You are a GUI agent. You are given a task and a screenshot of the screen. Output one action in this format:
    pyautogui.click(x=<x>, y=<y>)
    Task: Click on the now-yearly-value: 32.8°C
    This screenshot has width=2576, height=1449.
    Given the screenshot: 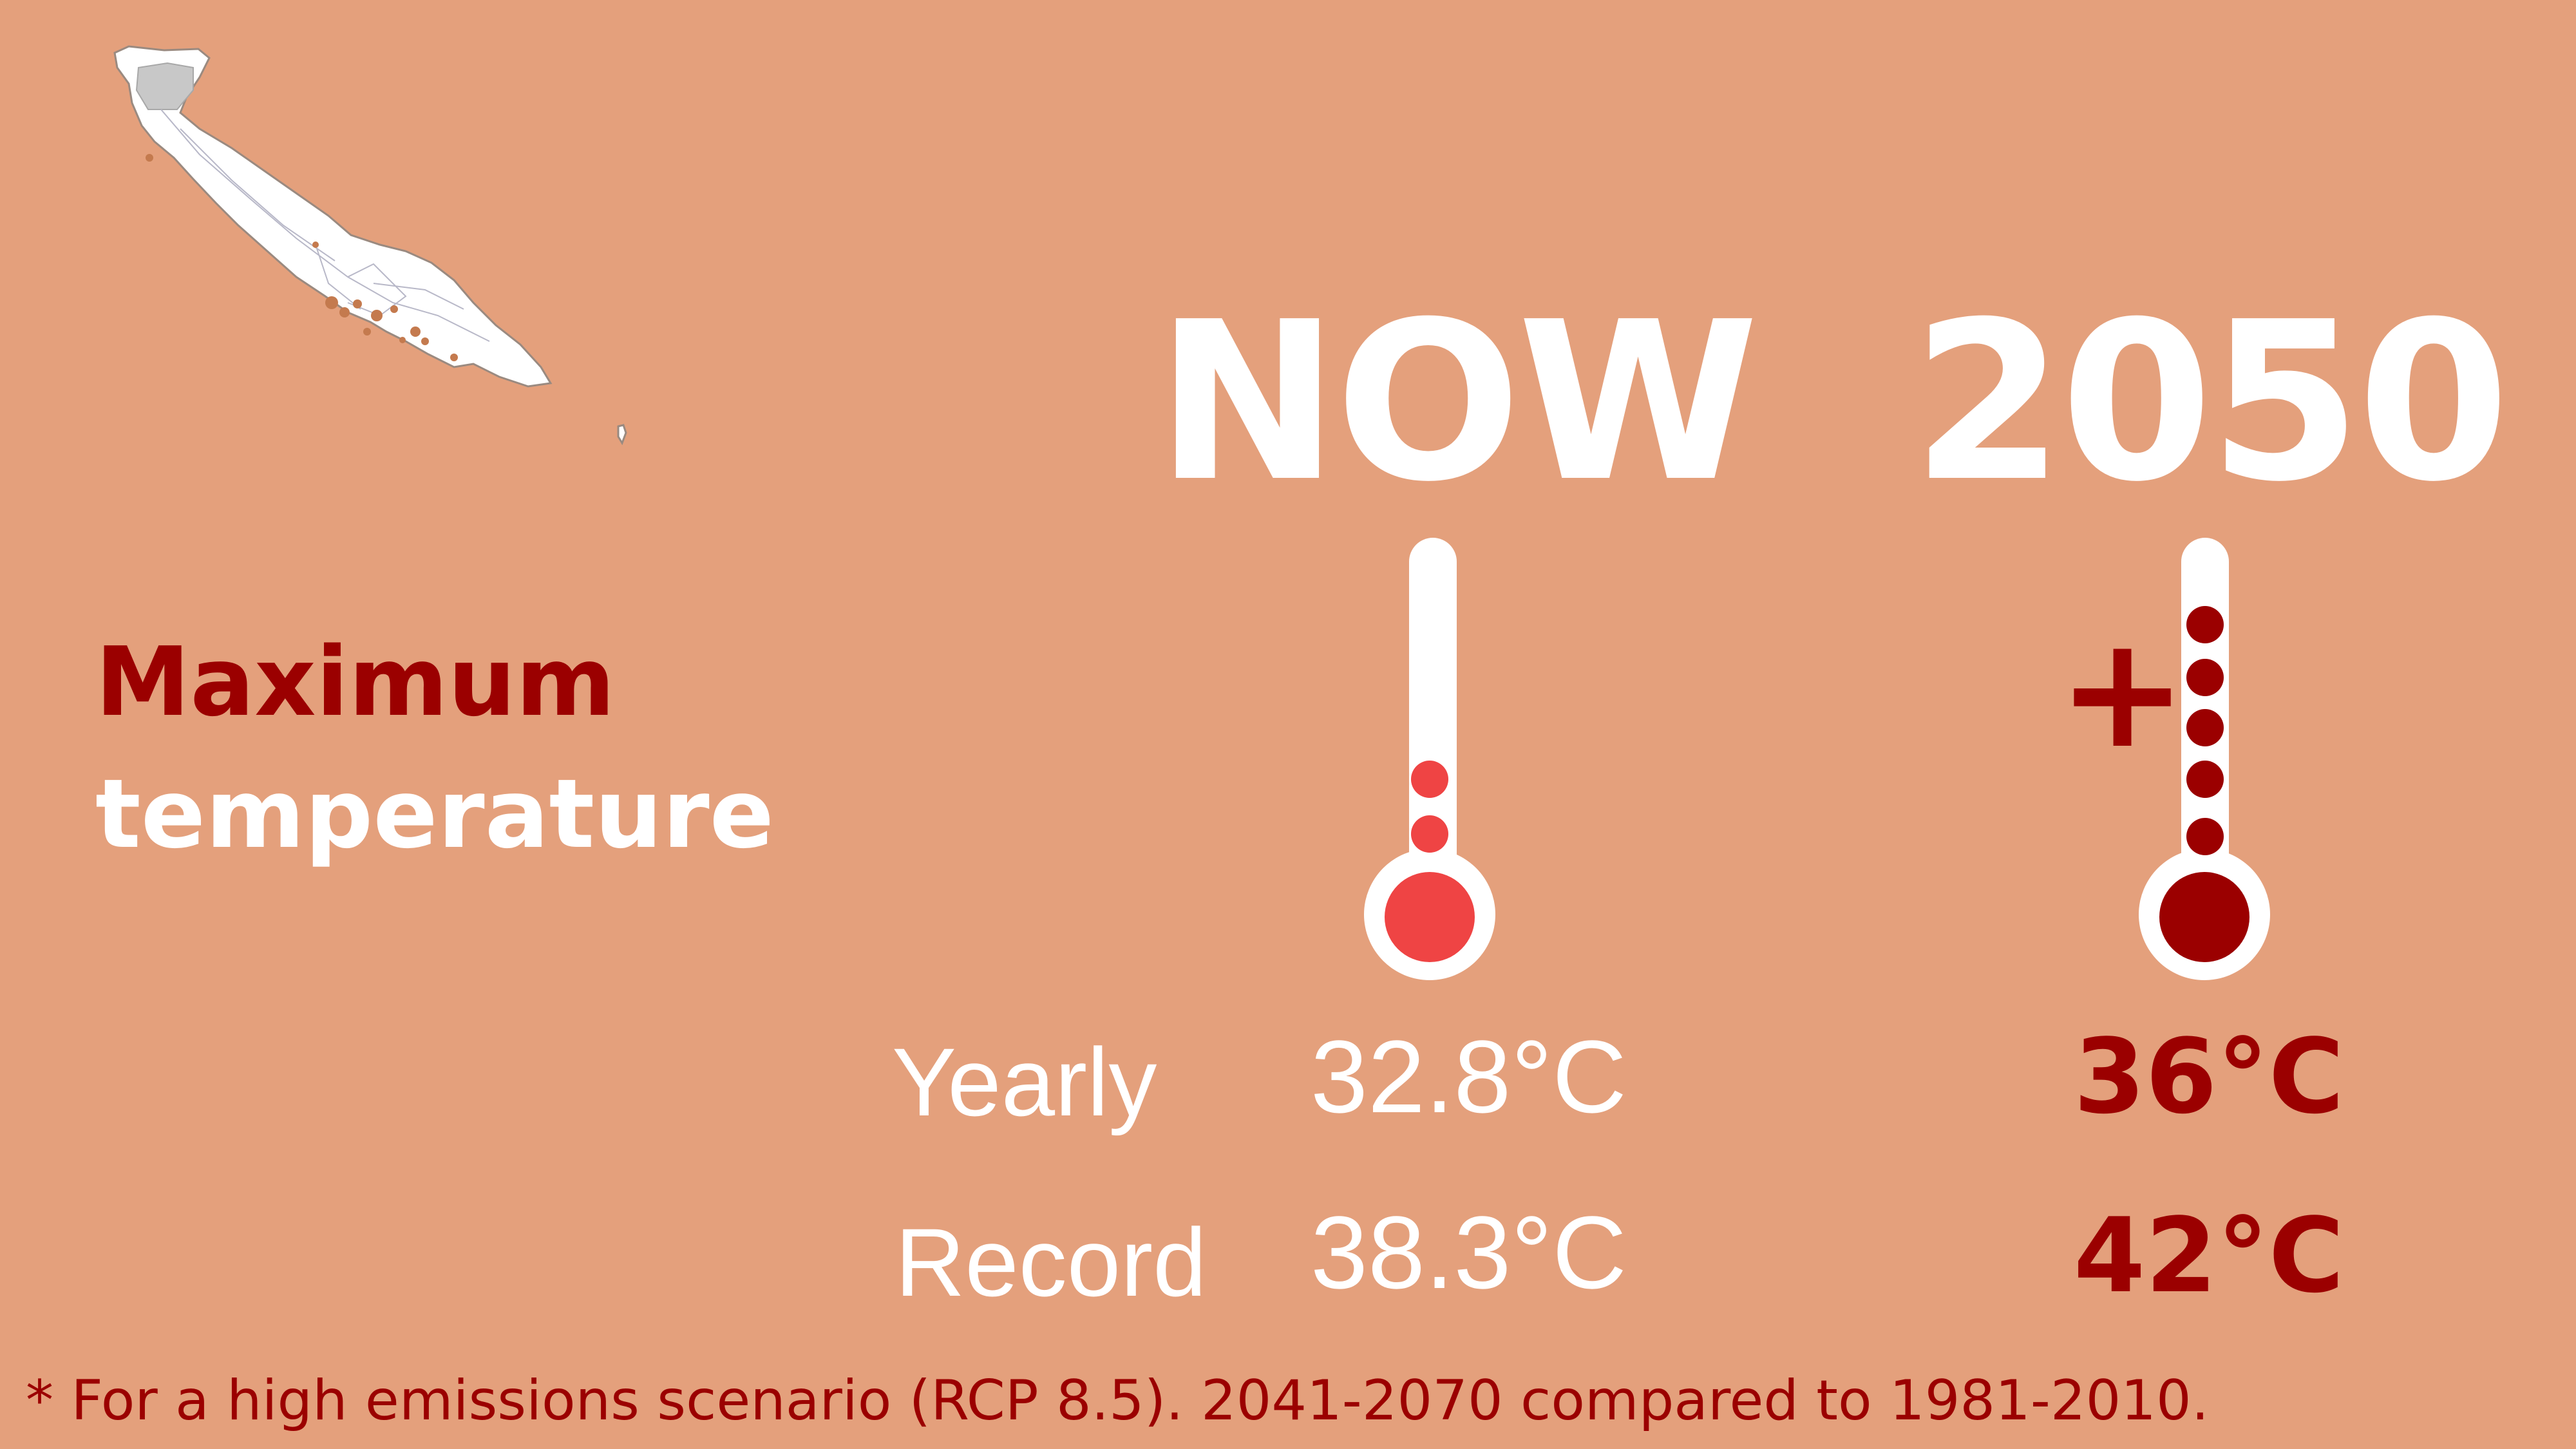 What is the action you would take?
    pyautogui.click(x=1469, y=1076)
    